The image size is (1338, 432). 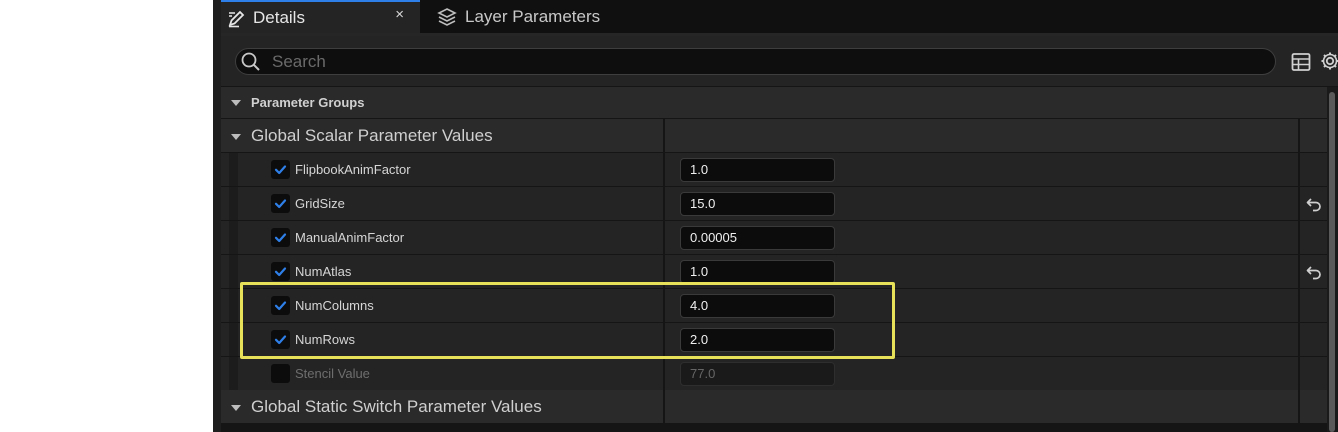 What do you see at coordinates (450, 339) in the screenshot?
I see `param-name-cell: NumRows` at bounding box center [450, 339].